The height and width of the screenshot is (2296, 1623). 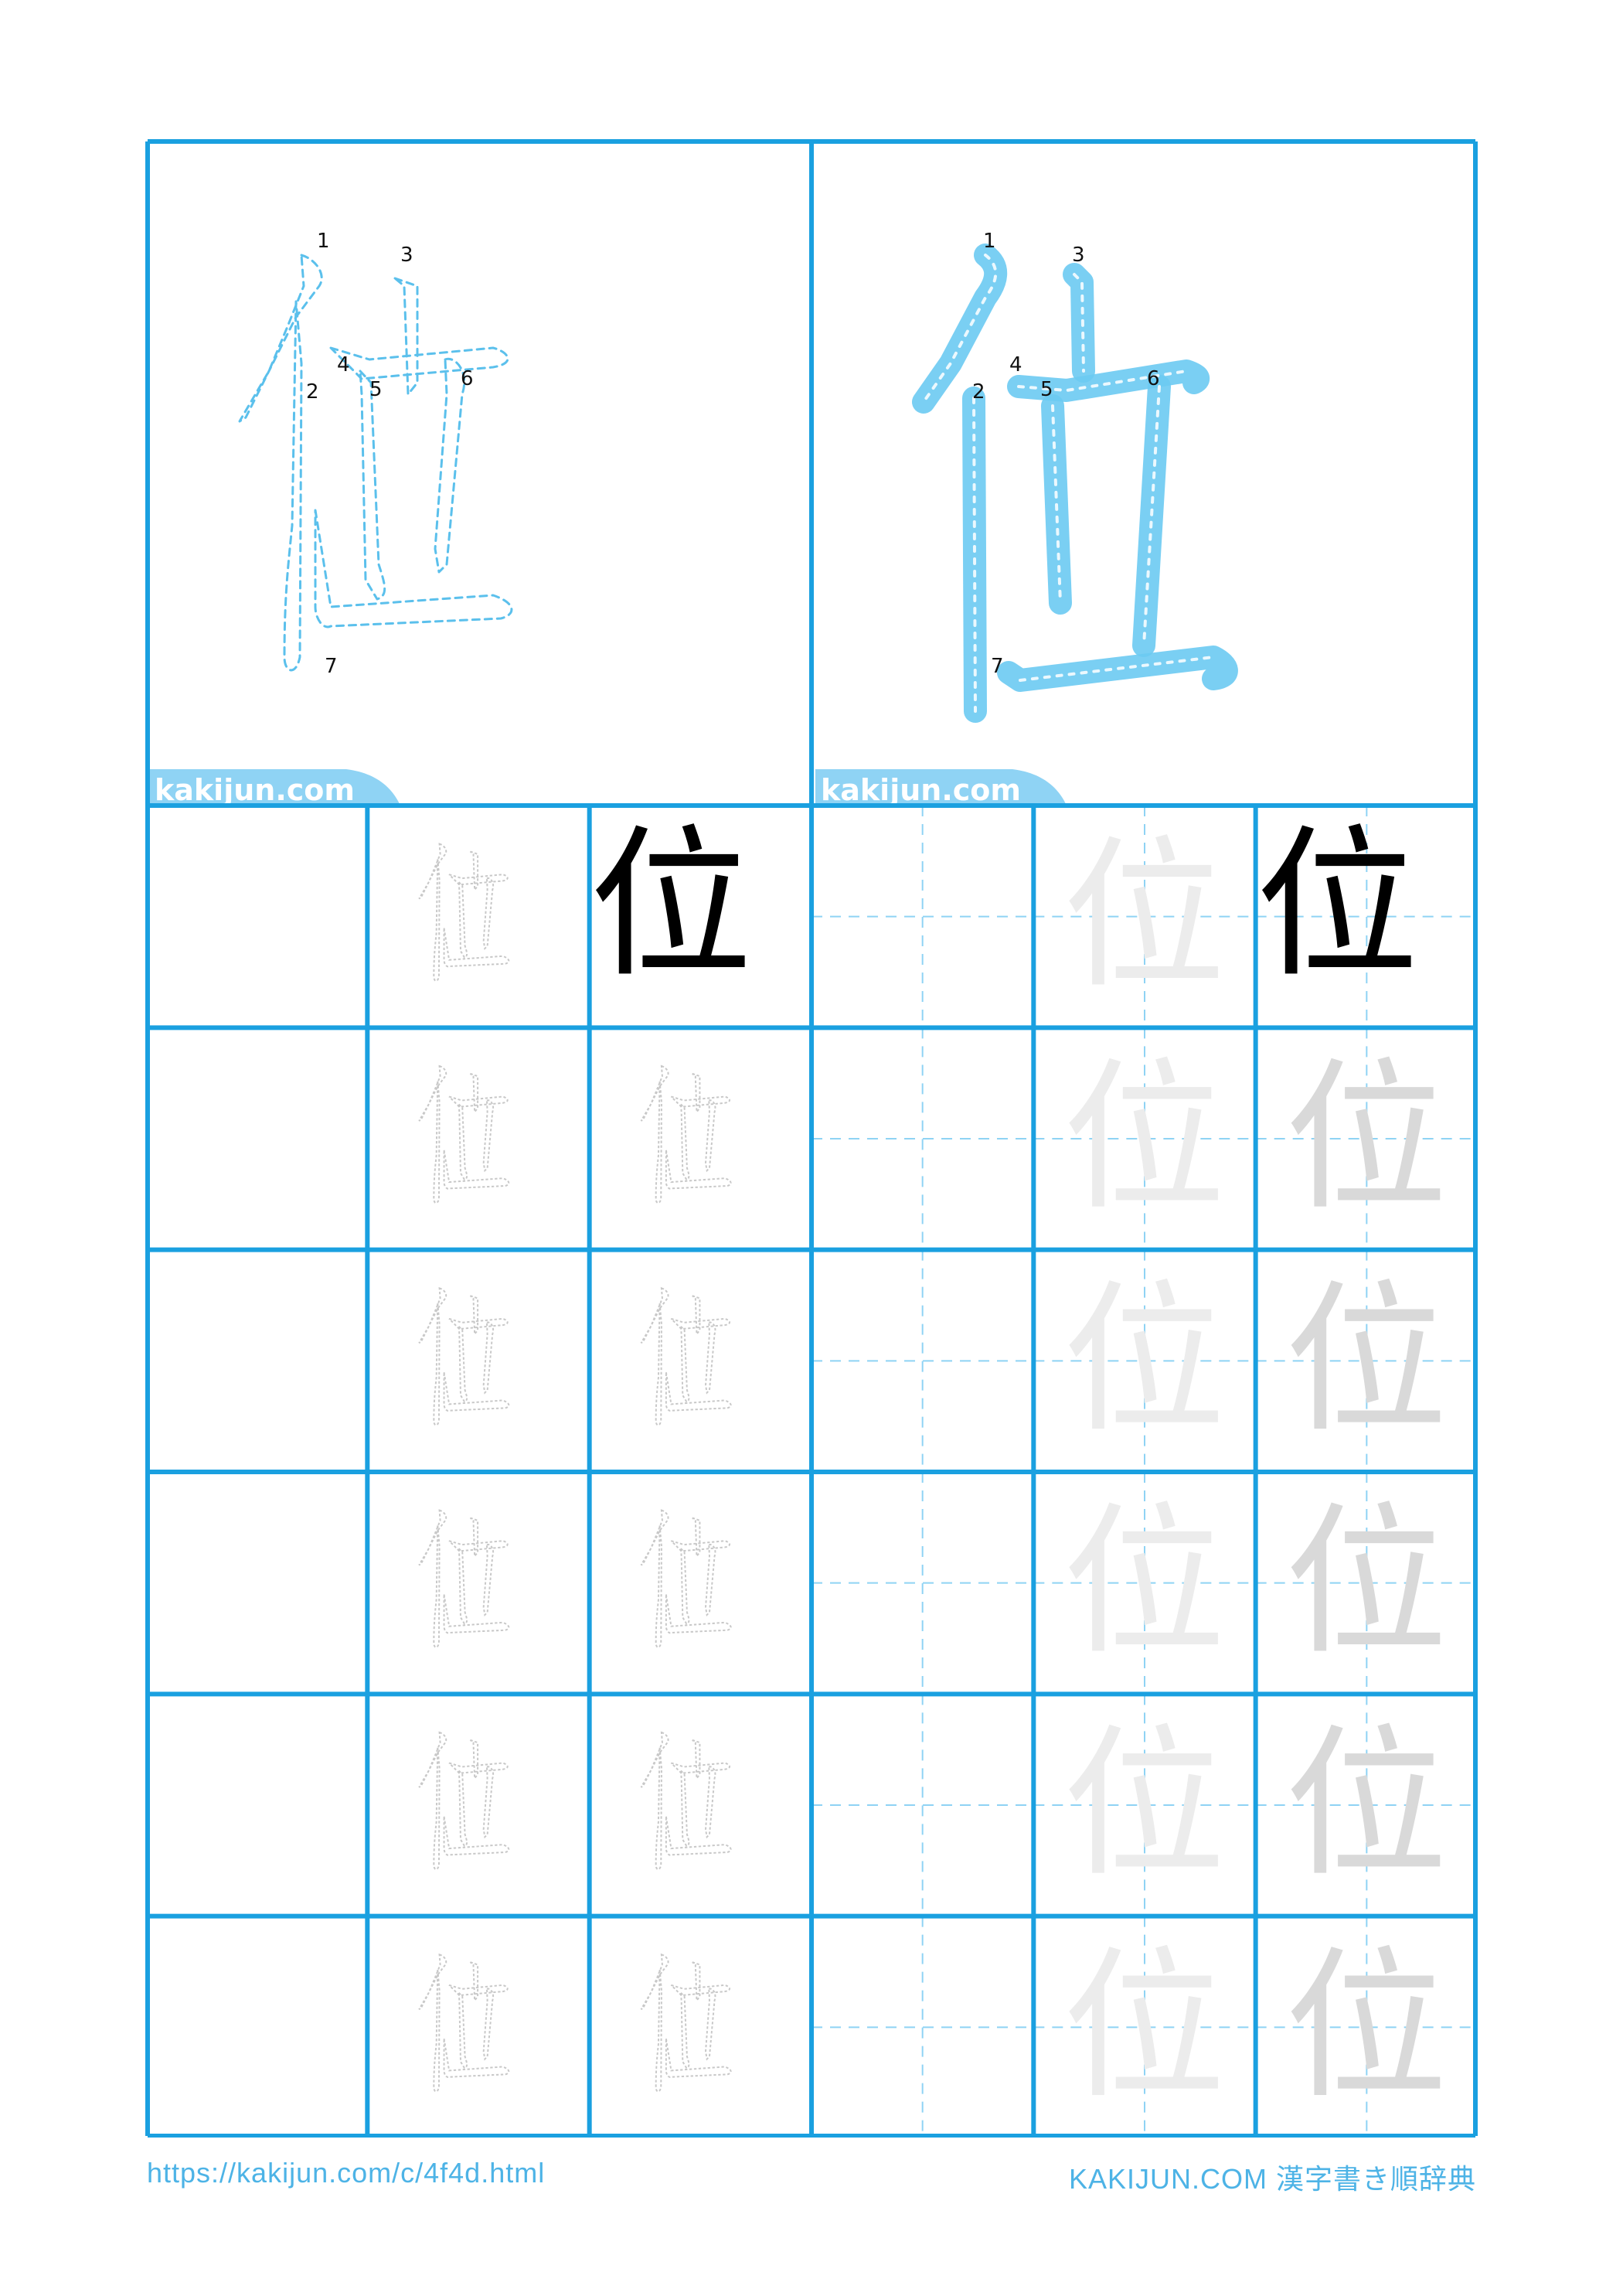 I want to click on solid-stroke-number-7: 7, so click(x=998, y=666).